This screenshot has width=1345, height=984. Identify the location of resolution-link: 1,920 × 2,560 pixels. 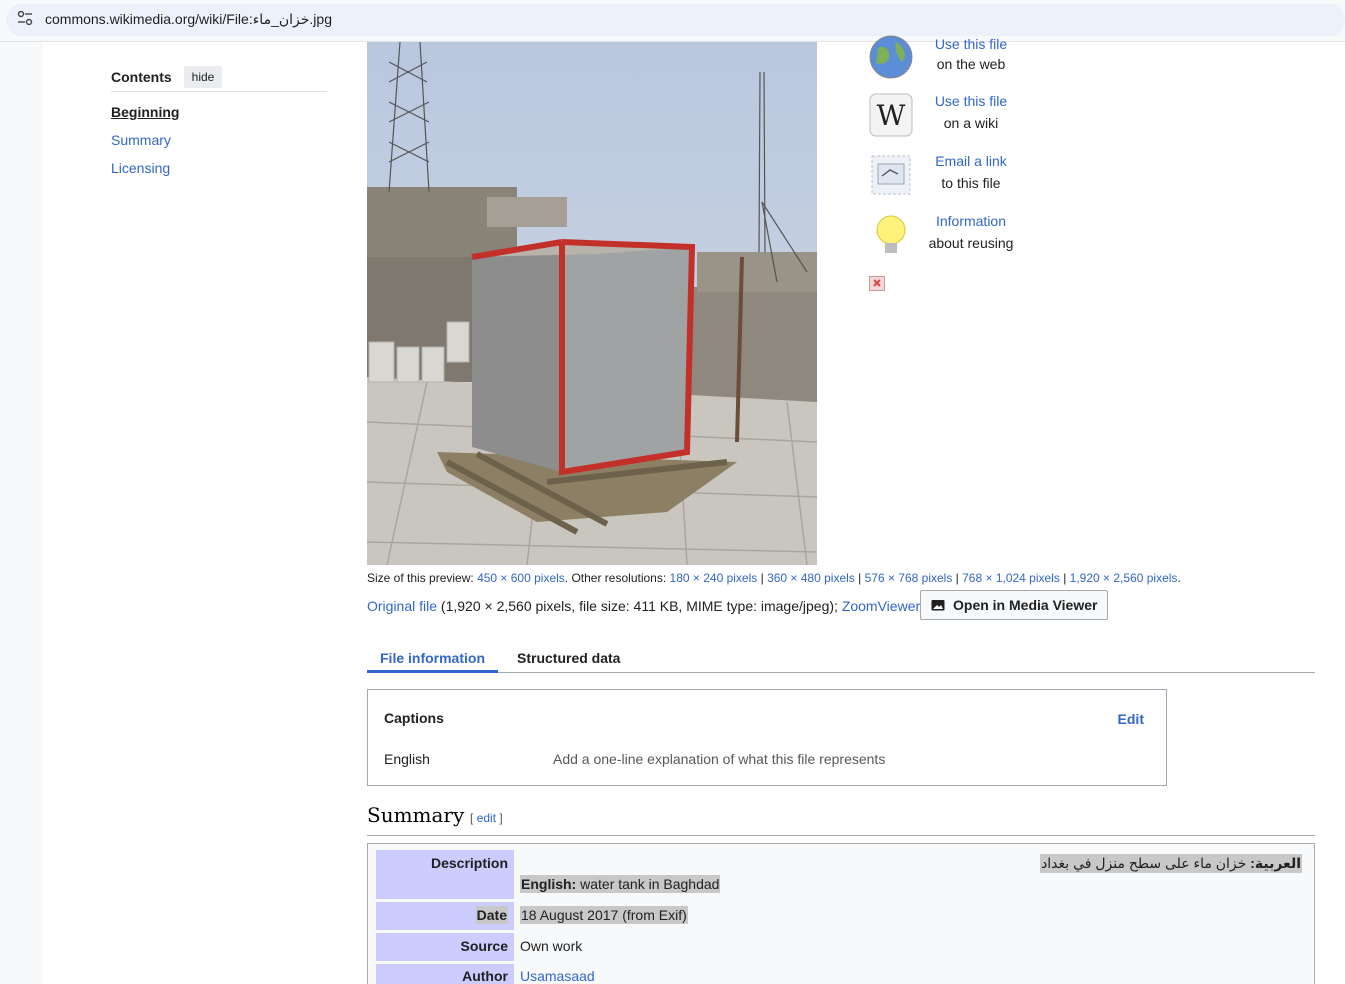
(1124, 578).